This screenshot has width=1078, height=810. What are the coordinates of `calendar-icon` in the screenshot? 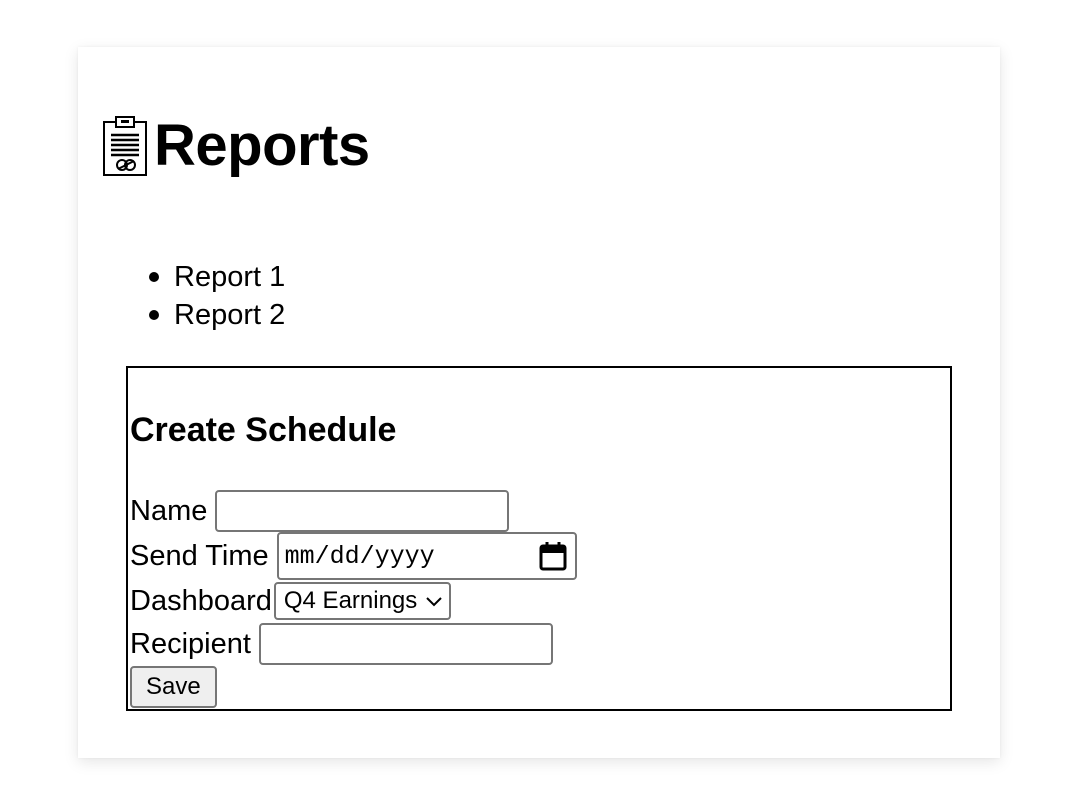 It's located at (553, 556).